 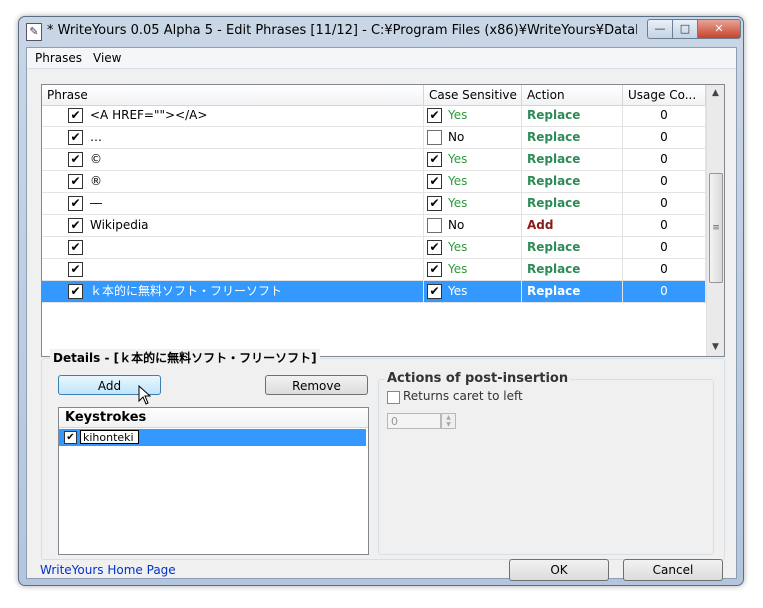 I want to click on mouse-cursor-icon, so click(x=145, y=395).